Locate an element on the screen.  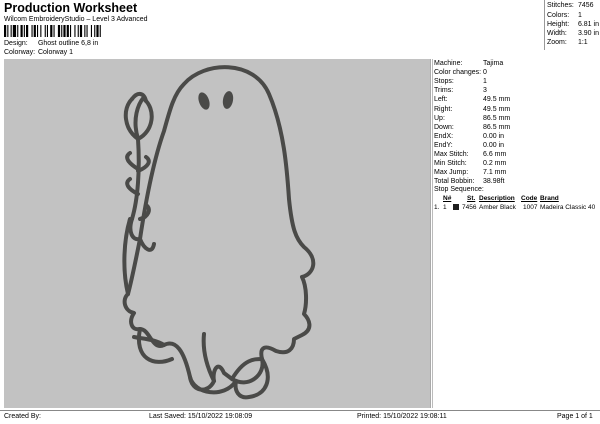
height-value: 6.81 in is located at coordinates (588, 24).